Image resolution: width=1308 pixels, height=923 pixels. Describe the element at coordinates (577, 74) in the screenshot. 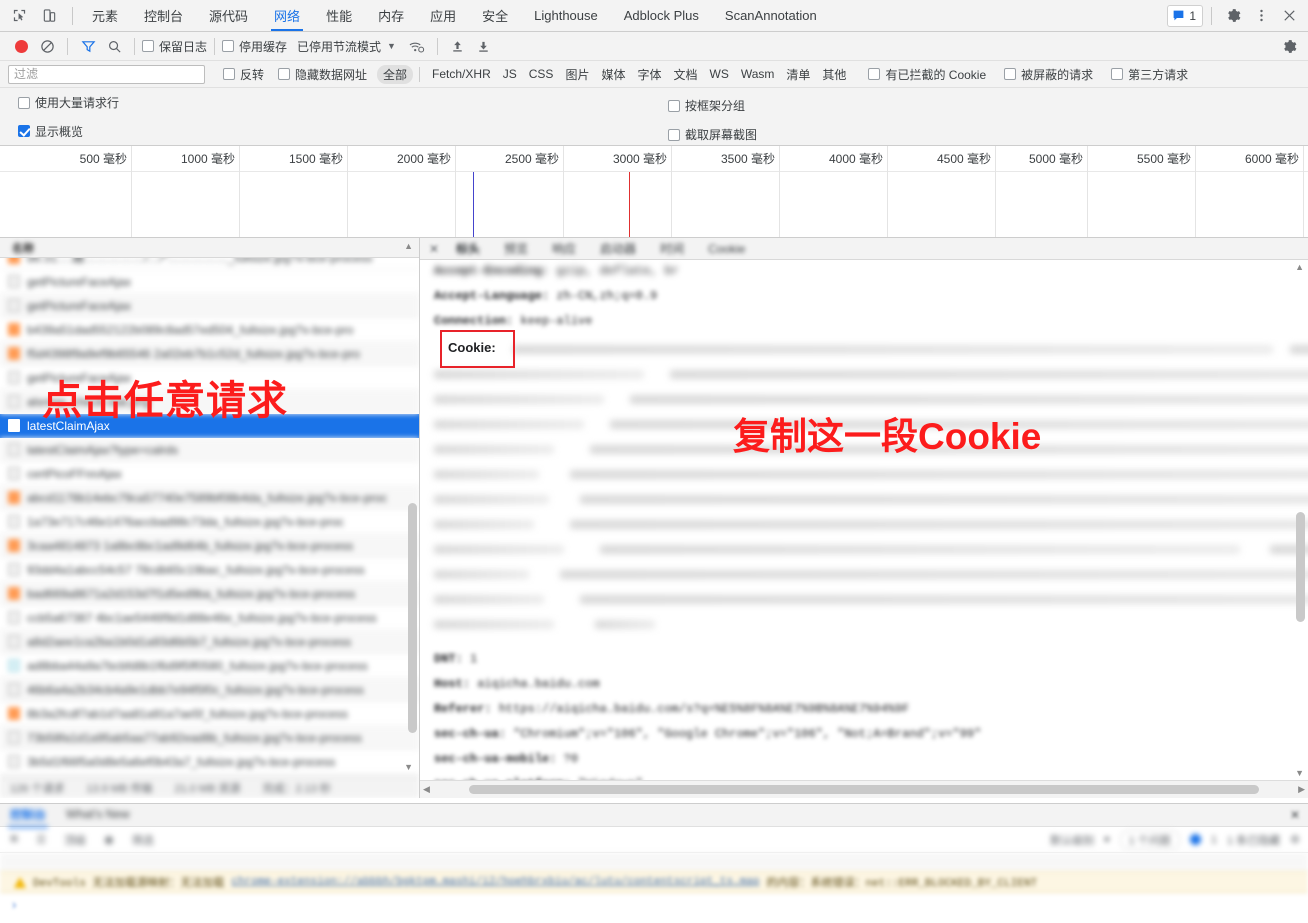

I see `filter-type-img: 图片` at that location.